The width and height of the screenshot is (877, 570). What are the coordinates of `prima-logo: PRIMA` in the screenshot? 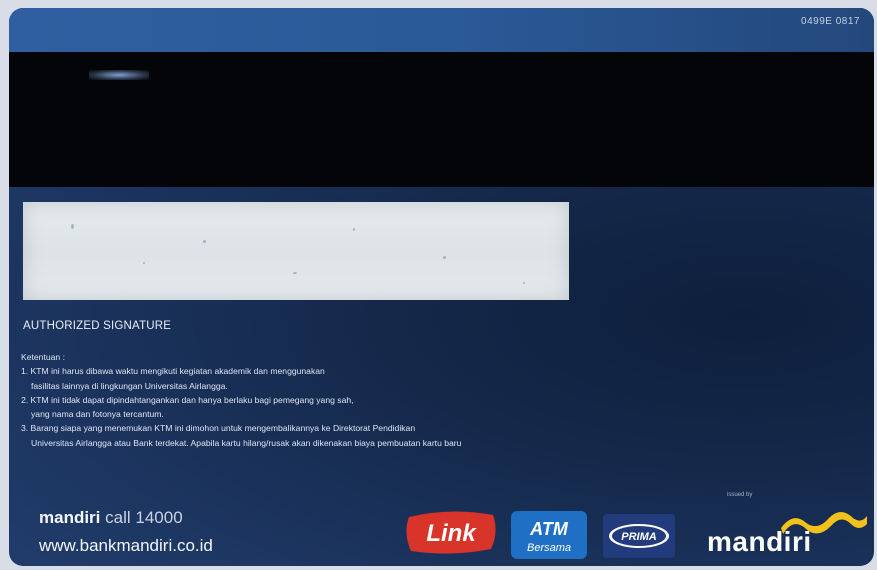 It's located at (639, 536).